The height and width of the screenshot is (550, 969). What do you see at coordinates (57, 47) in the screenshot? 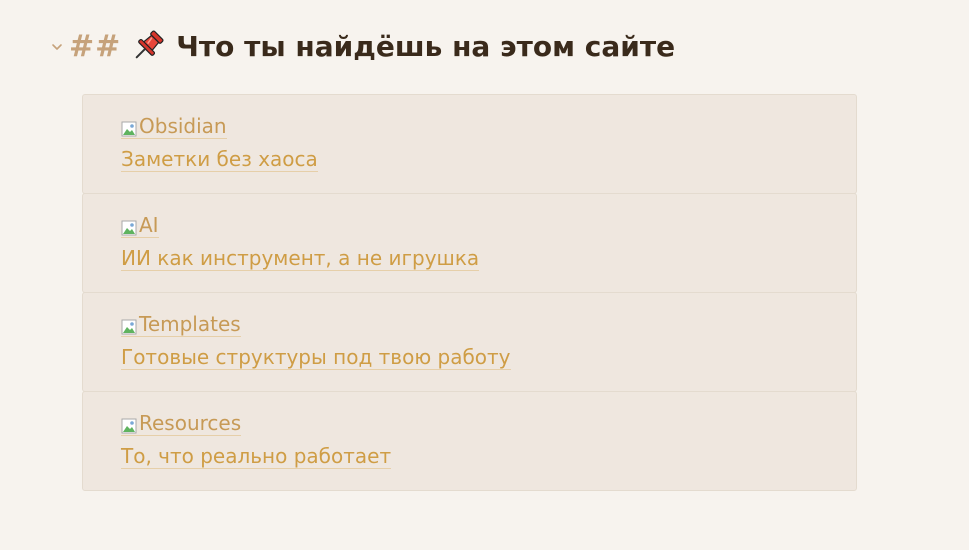
I see `chevron-down-icon` at bounding box center [57, 47].